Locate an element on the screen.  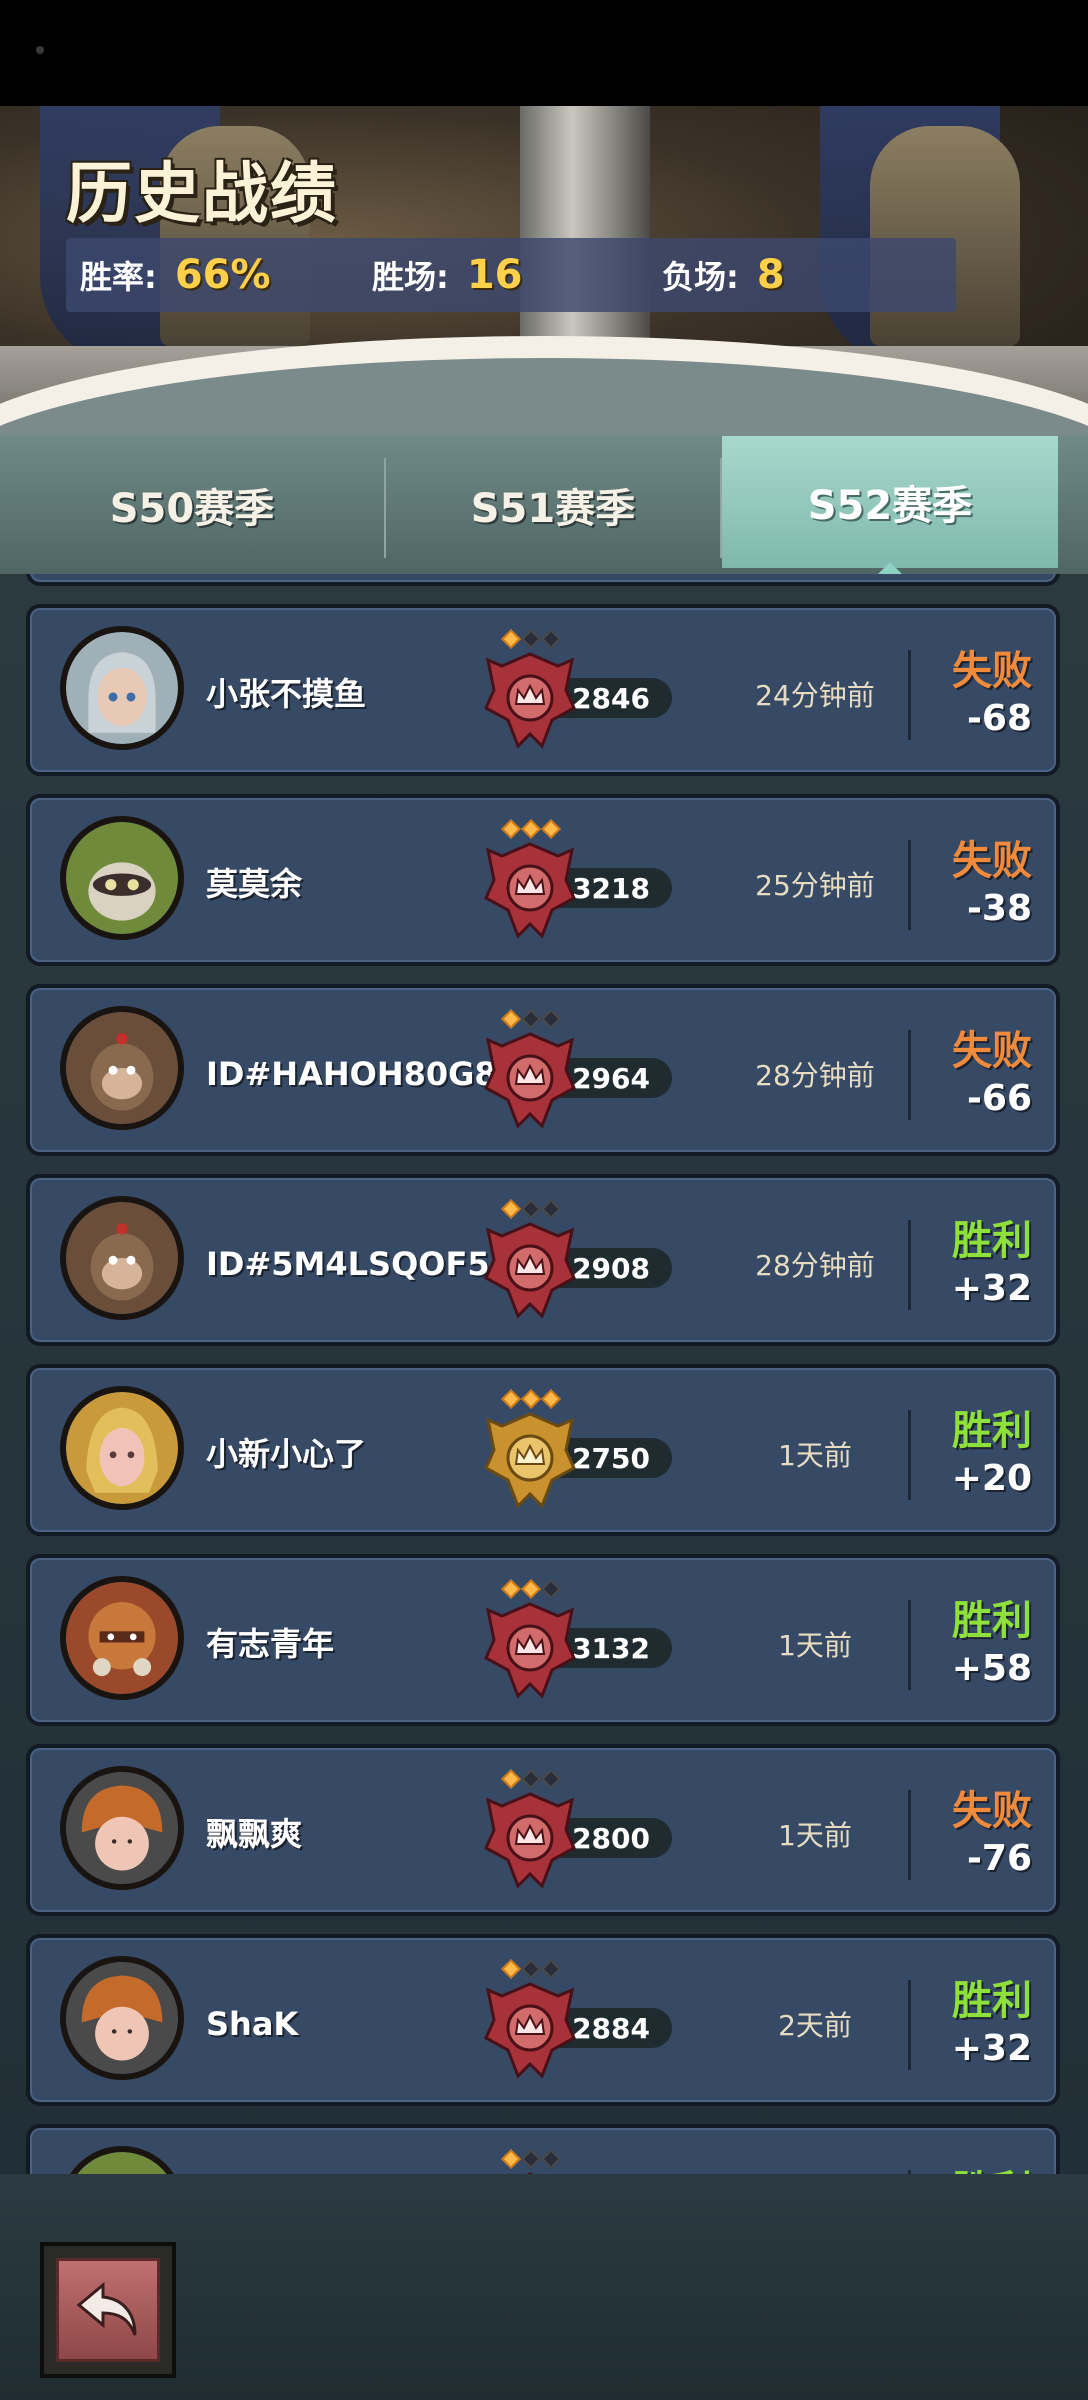
player-name: ID#HAHOH80G8 is located at coordinates (351, 1074).